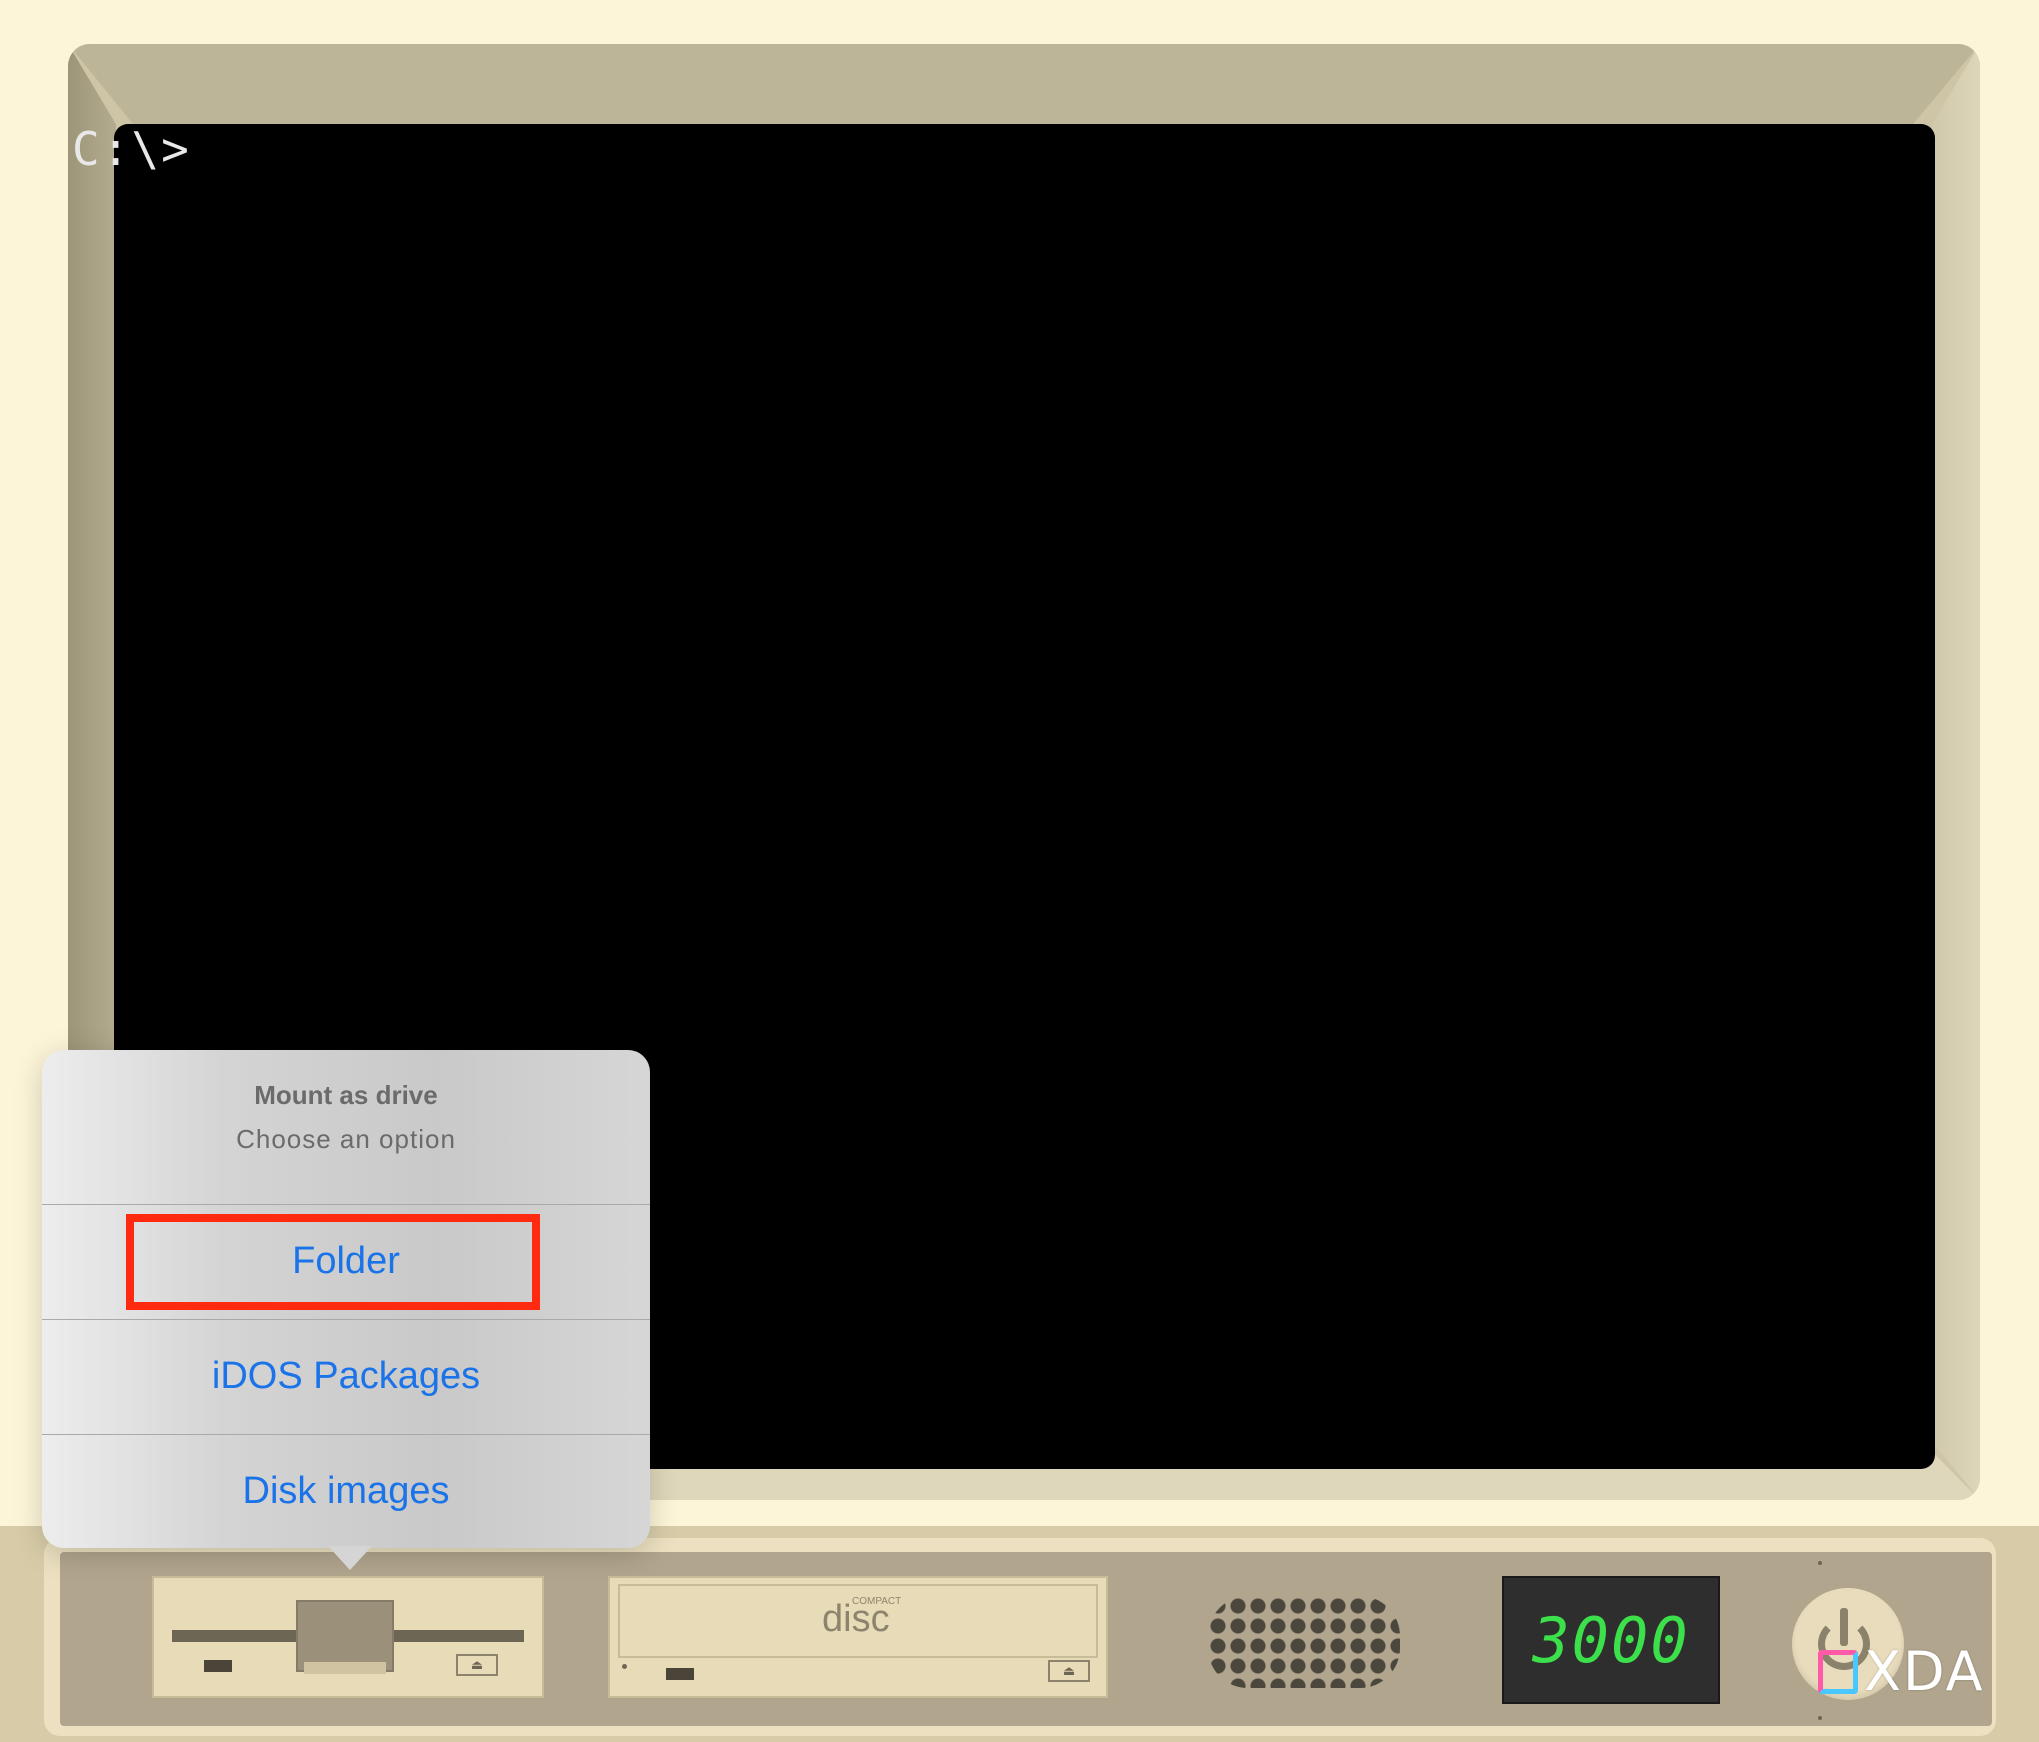  What do you see at coordinates (1838, 1671) in the screenshot?
I see `xda-logo-icon` at bounding box center [1838, 1671].